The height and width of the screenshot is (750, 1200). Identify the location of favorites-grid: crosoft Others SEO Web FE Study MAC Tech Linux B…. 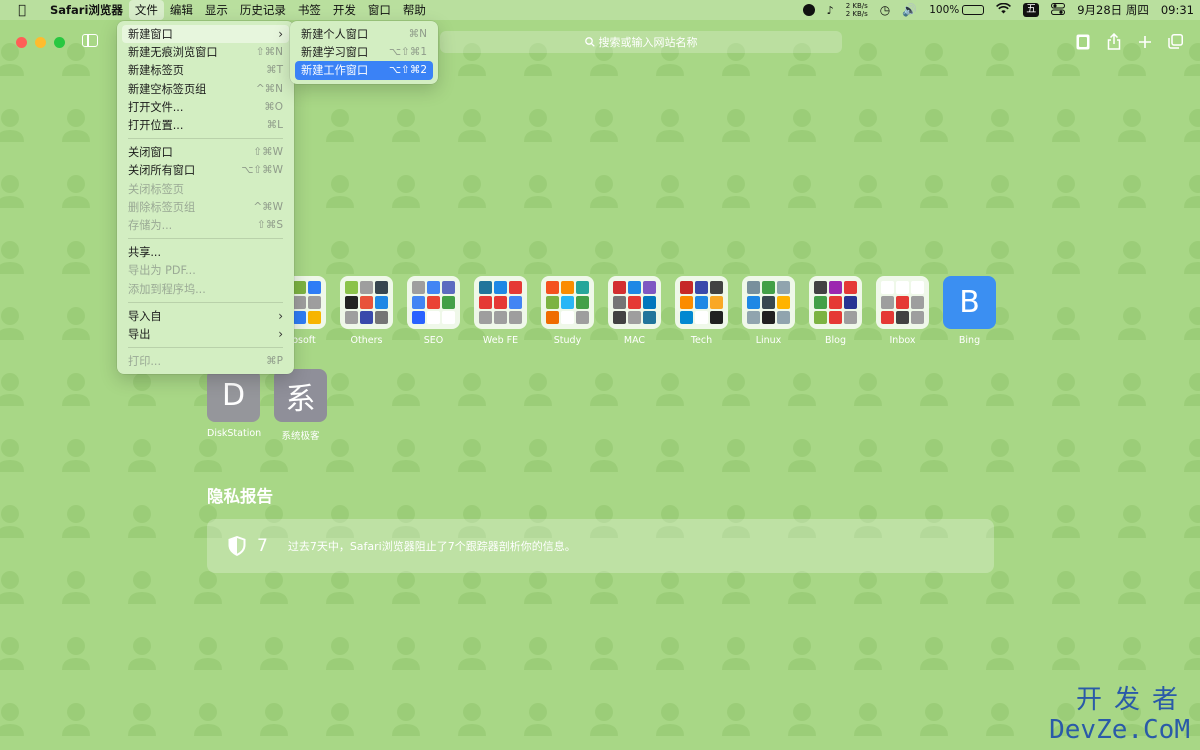
(634, 311).